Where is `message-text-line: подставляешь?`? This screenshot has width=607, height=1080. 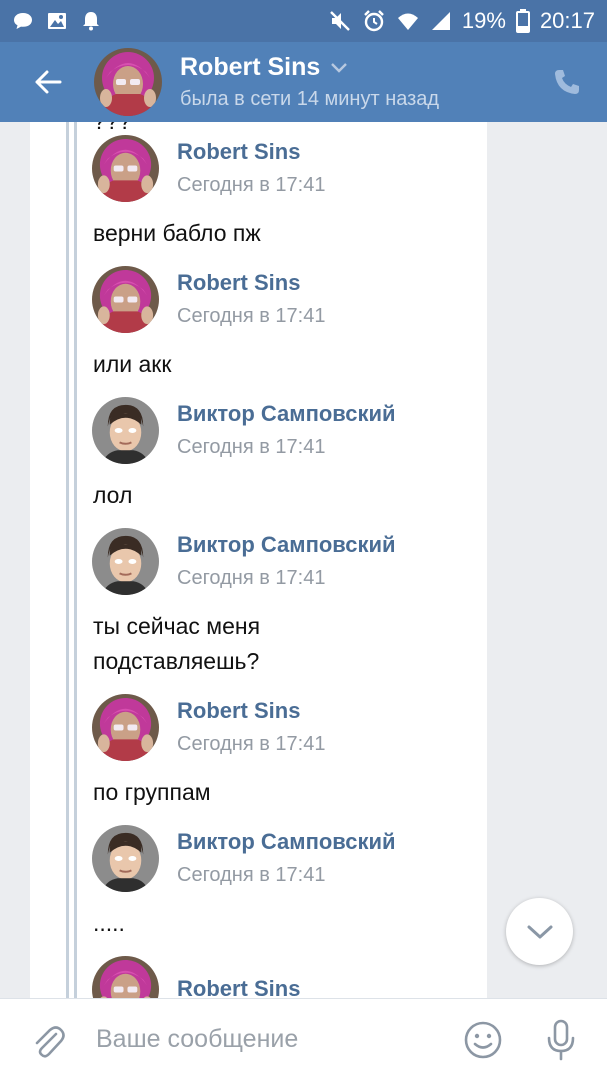 message-text-line: подставляешь? is located at coordinates (176, 661).